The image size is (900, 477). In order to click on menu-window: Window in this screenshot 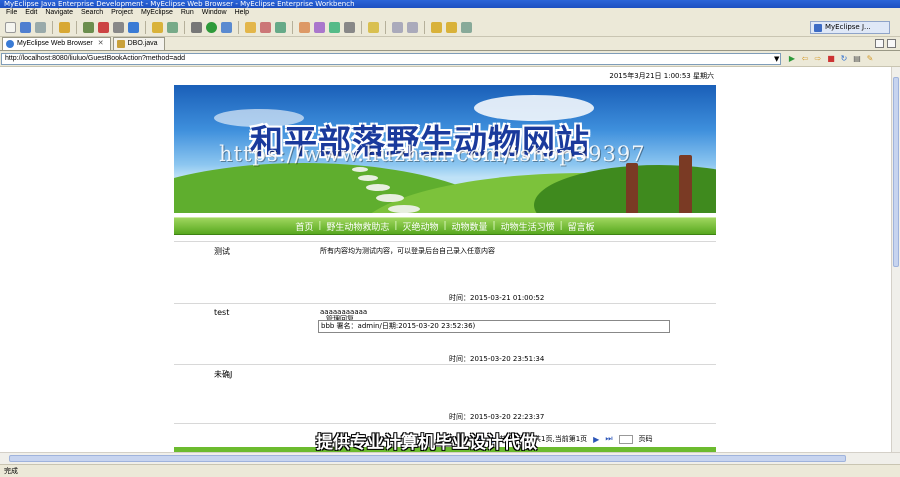, I will do `click(214, 13)`.